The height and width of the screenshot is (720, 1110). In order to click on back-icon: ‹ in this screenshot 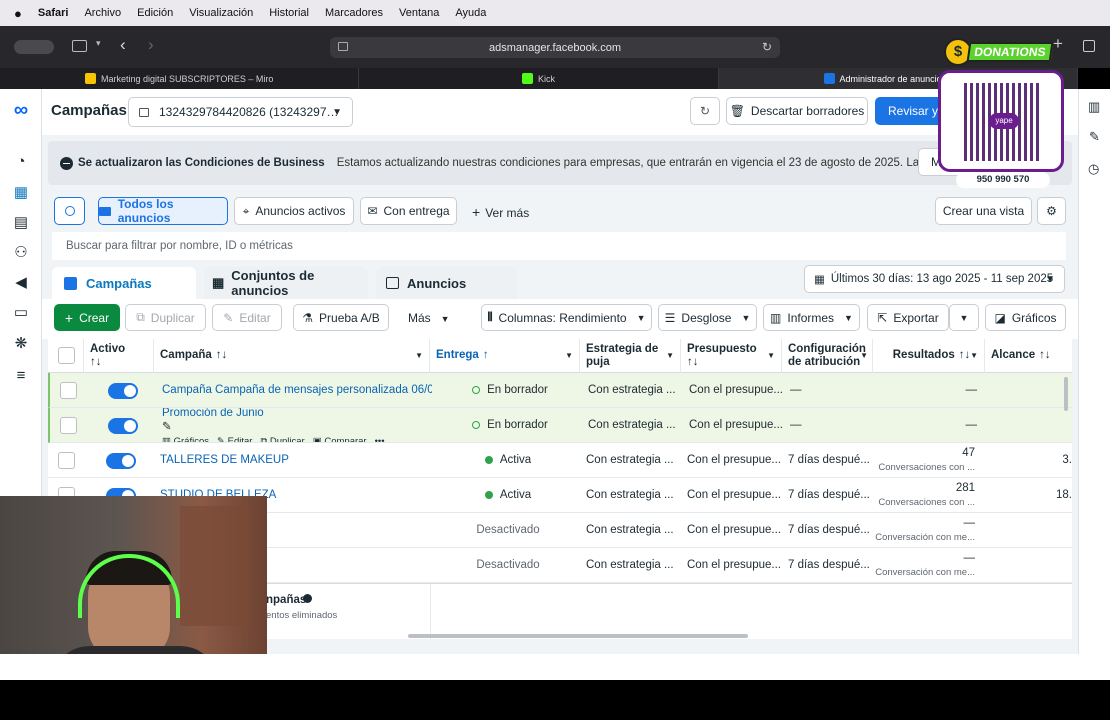, I will do `click(123, 45)`.